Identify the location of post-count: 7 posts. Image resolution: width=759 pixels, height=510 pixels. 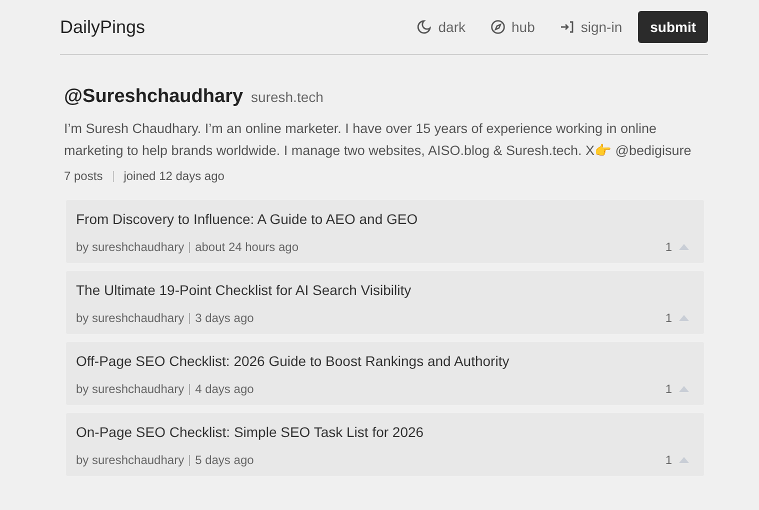
(83, 176).